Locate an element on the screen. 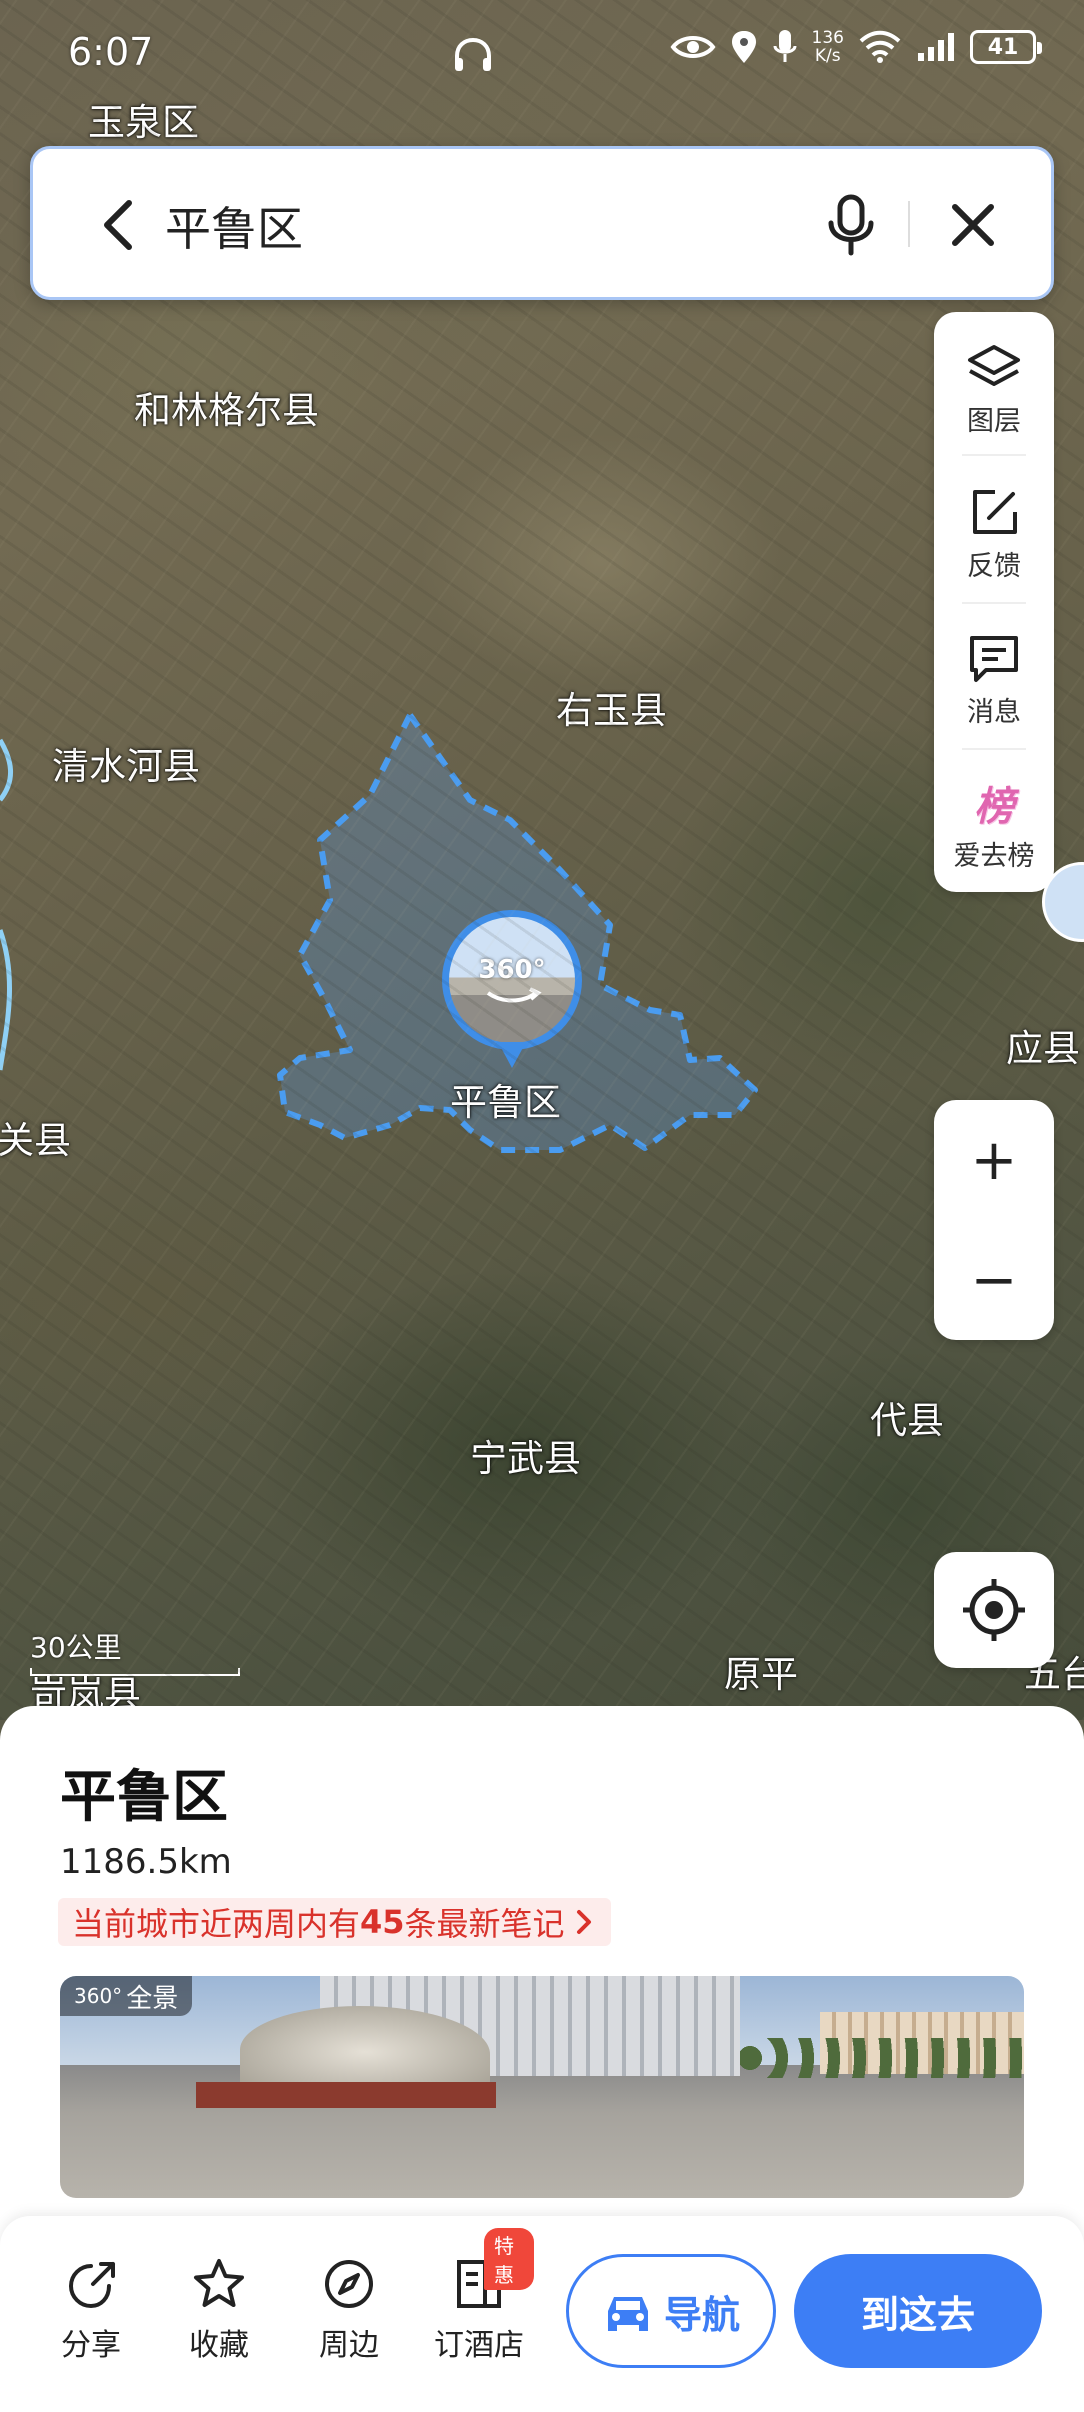  locate-me-button is located at coordinates (994, 1610).